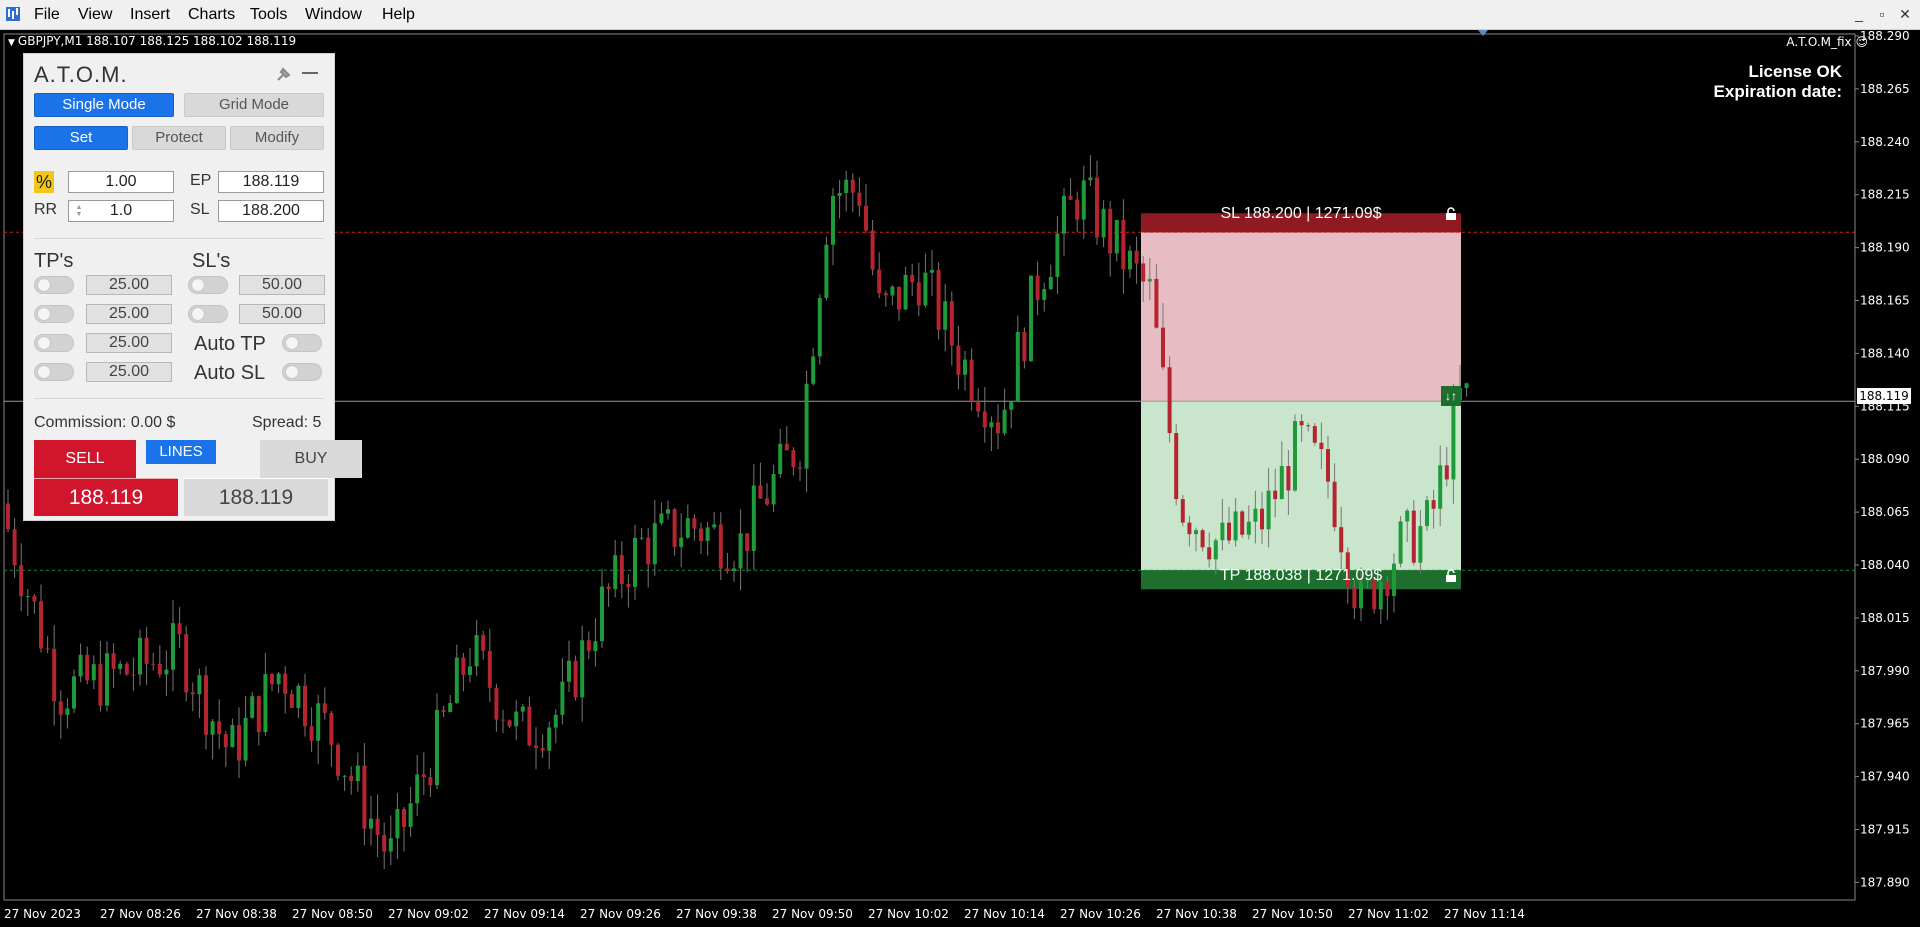 This screenshot has width=1920, height=927. What do you see at coordinates (254, 105) in the screenshot?
I see `grid-mode-button: Grid Mode` at bounding box center [254, 105].